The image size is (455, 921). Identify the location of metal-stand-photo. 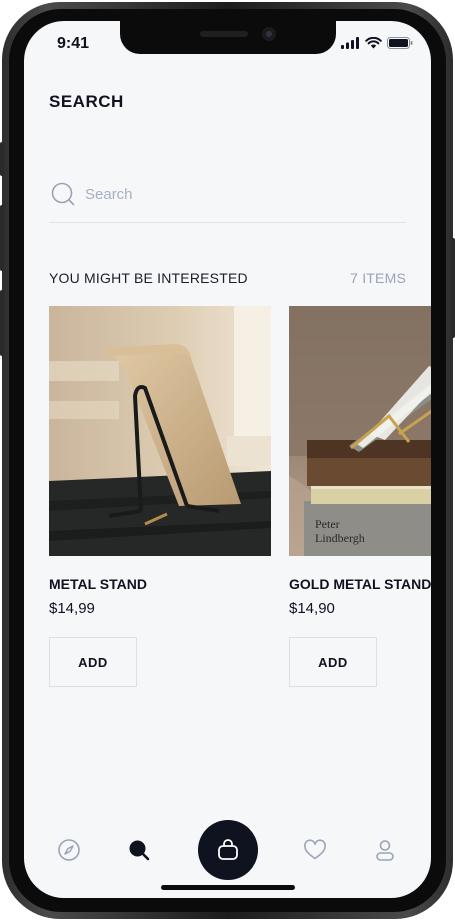
(160, 431).